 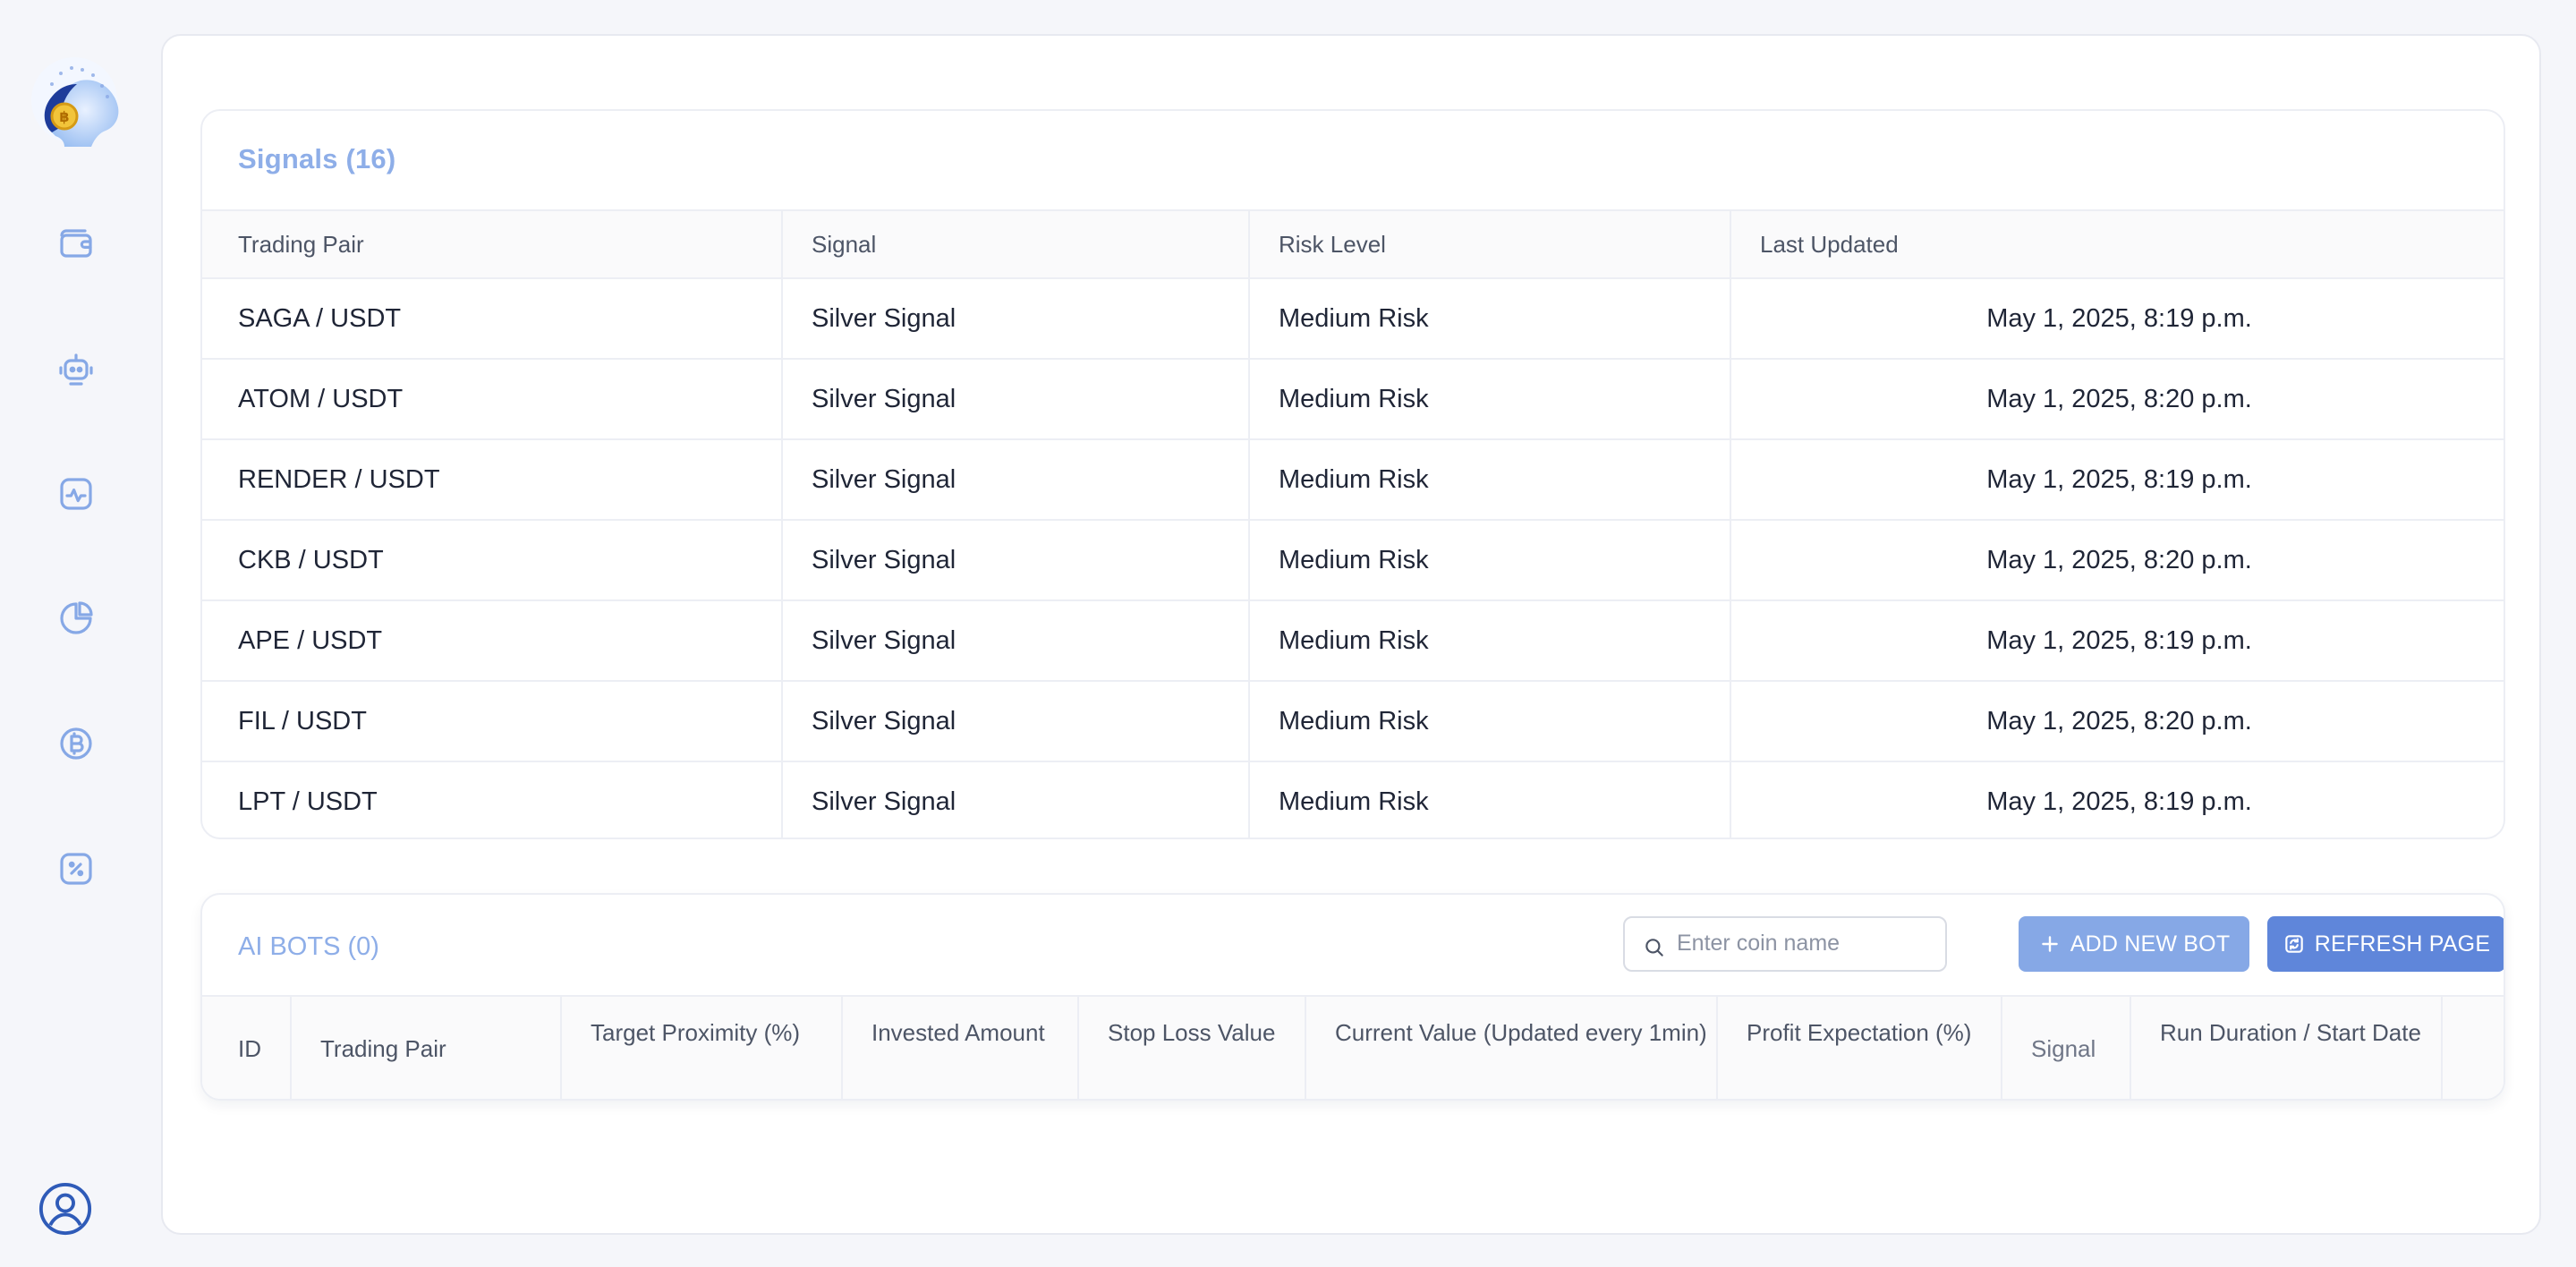 I want to click on ai-bots-card: AI BOTS (0) ADD NEW BOT REFRESH PAGE ID, so click(x=1352, y=997).